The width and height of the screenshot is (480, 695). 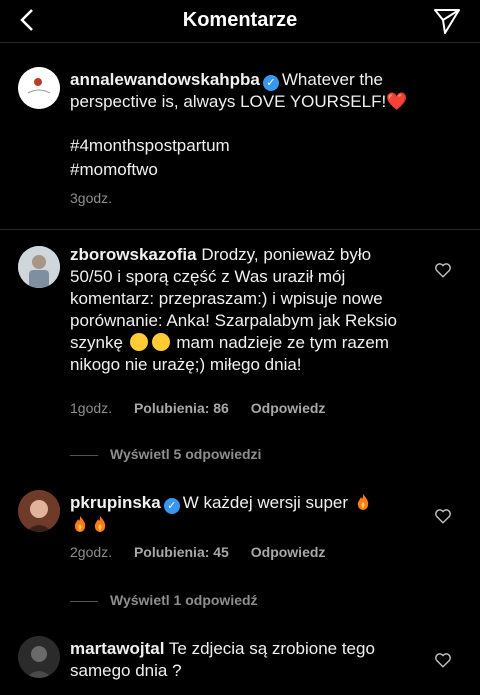 What do you see at coordinates (186, 454) in the screenshot?
I see `view-replies-label: Wyświetl 5 odpowiedzi` at bounding box center [186, 454].